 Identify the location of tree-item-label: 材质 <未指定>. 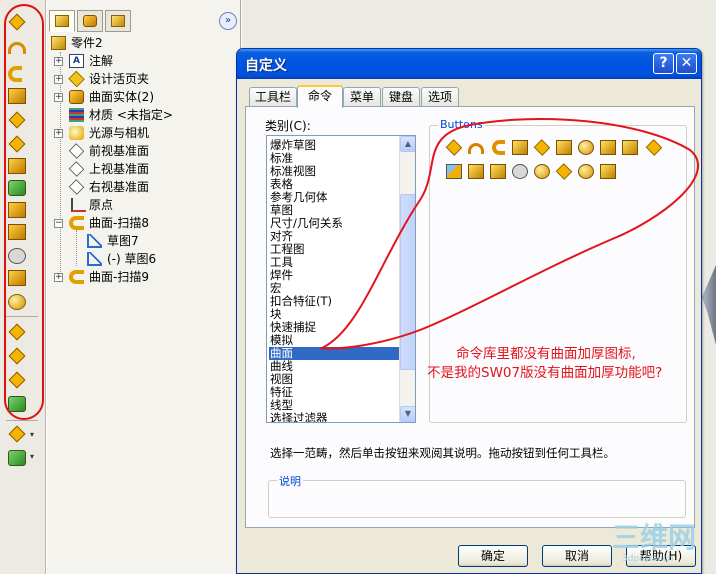
(131, 115).